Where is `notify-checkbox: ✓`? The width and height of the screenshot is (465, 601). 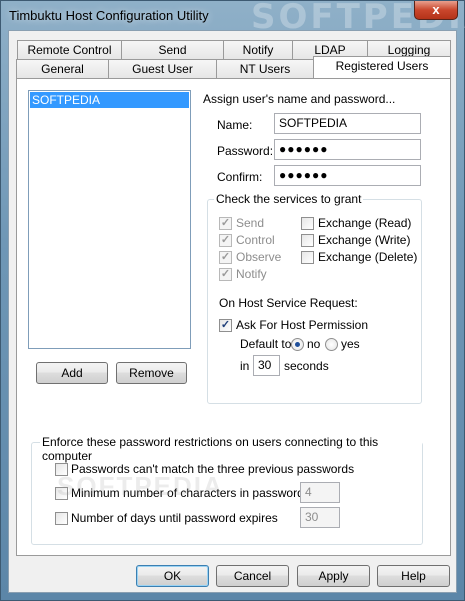 notify-checkbox: ✓ is located at coordinates (225, 274).